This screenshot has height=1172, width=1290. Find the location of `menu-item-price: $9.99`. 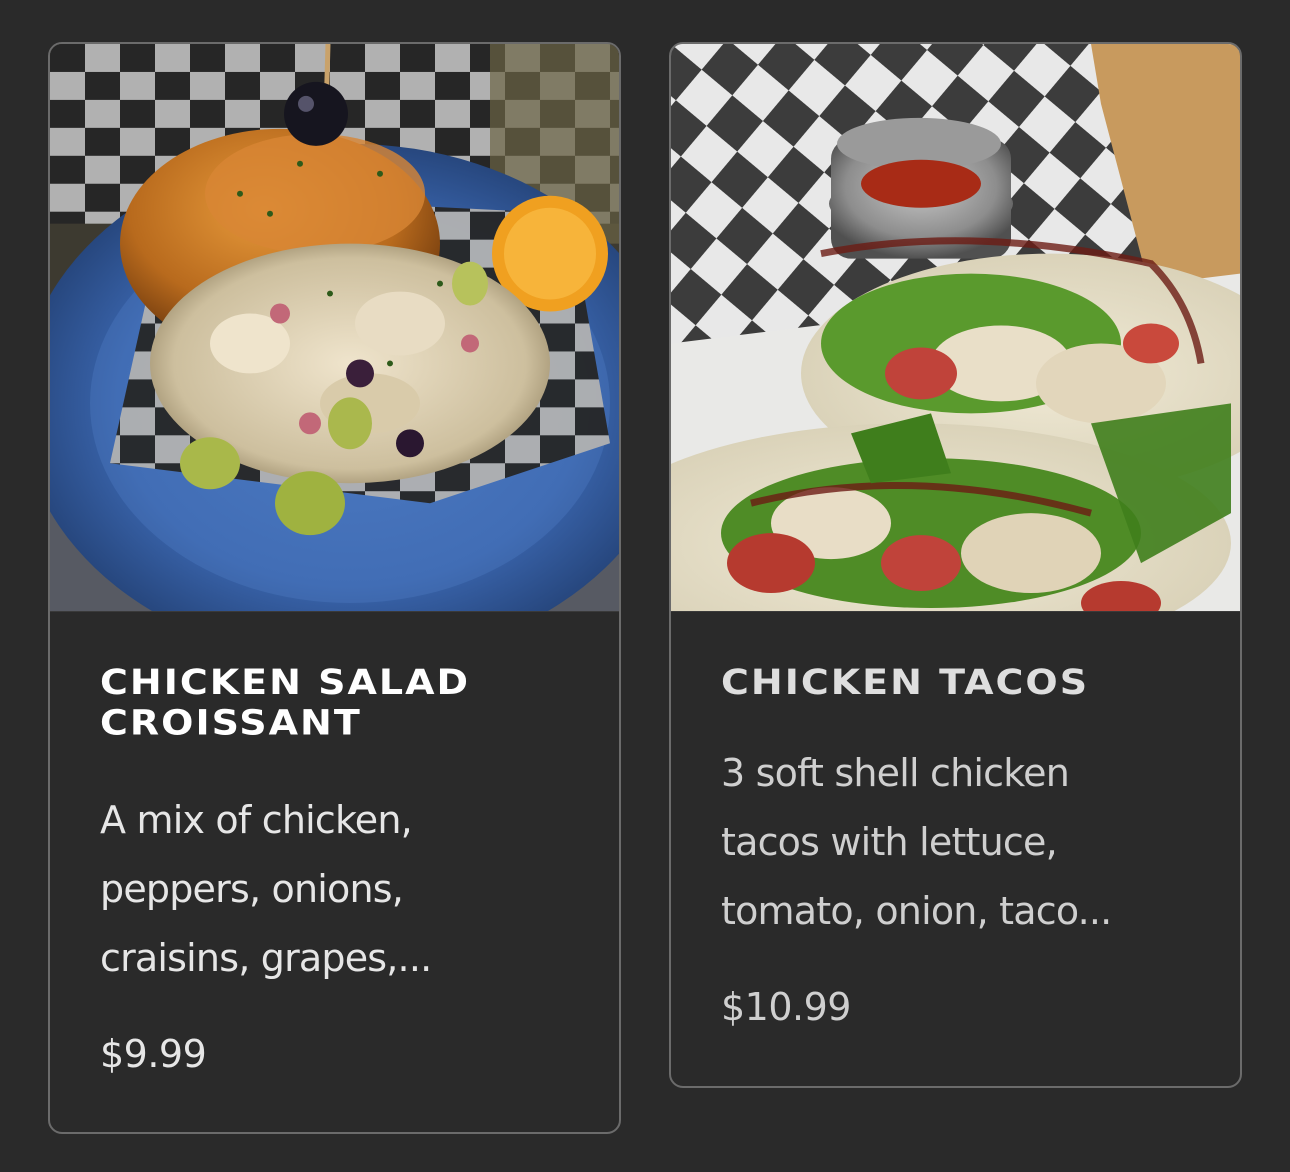

menu-item-price: $9.99 is located at coordinates (153, 1054).